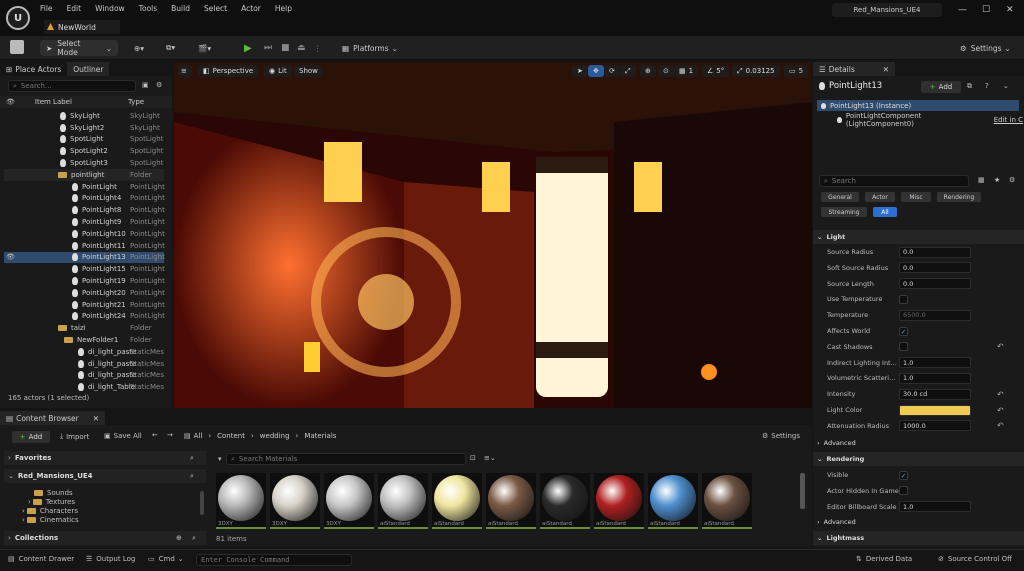 This screenshot has height=571, width=1024. What do you see at coordinates (84, 376) in the screenshot?
I see `outliner-row: di_light_paste StaticMes` at bounding box center [84, 376].